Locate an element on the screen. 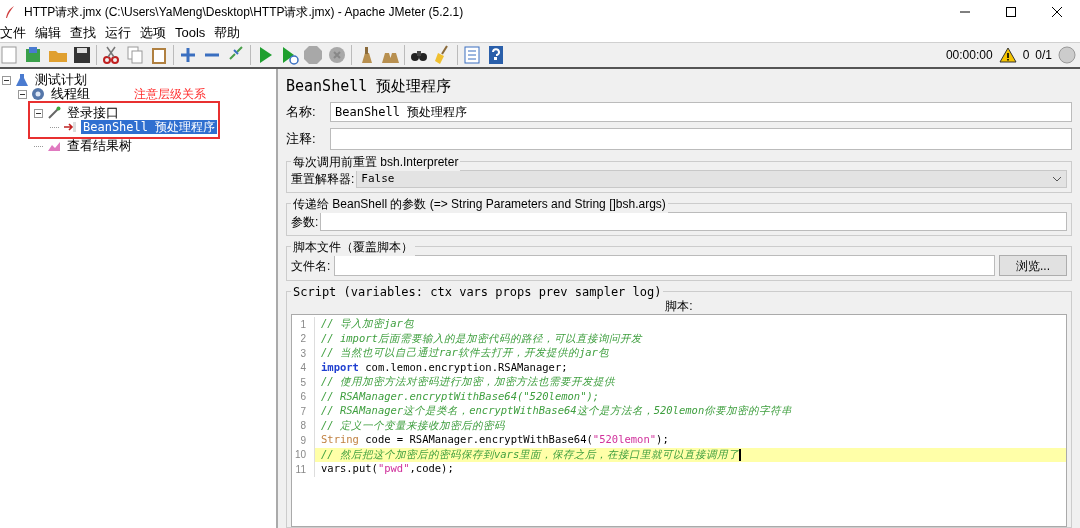 Image resolution: width=1080 pixels, height=528 pixels. code-line: import com.lemon.encryption.RSAManager; is located at coordinates (690, 367).